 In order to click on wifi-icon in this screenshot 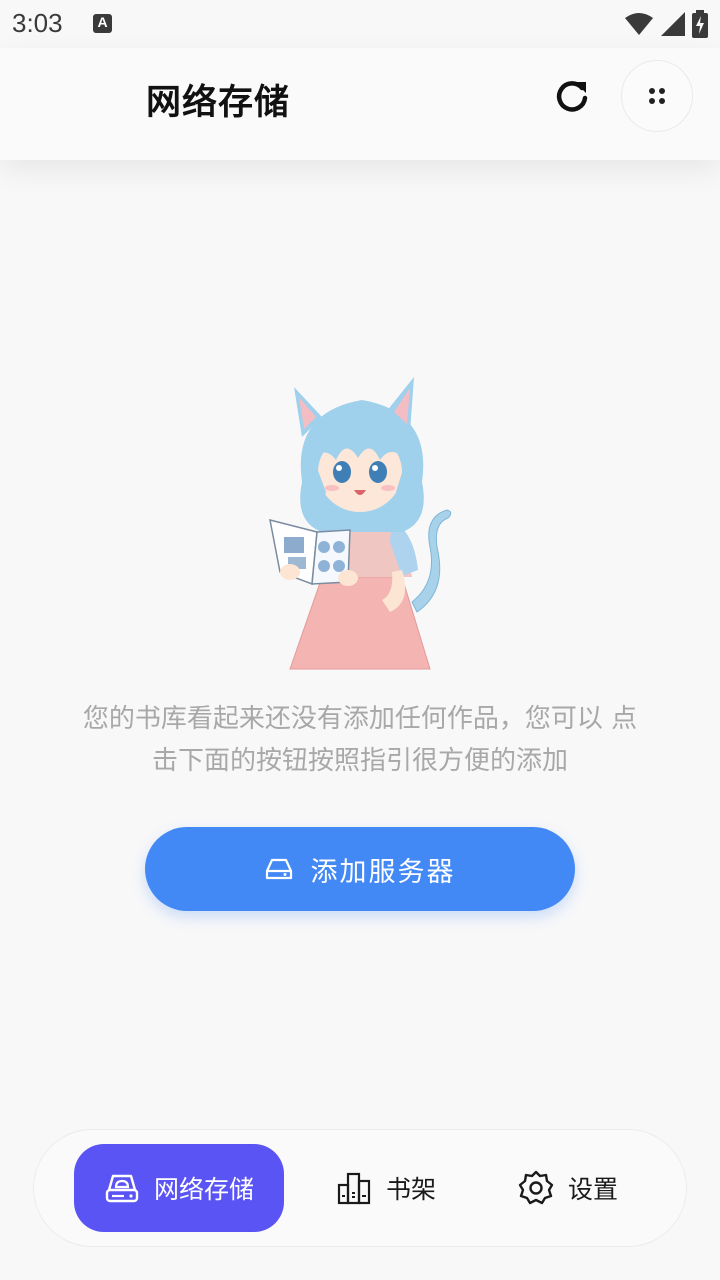, I will do `click(639, 24)`.